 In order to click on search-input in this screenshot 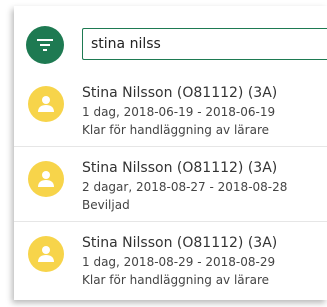, I will do `click(204, 44)`.